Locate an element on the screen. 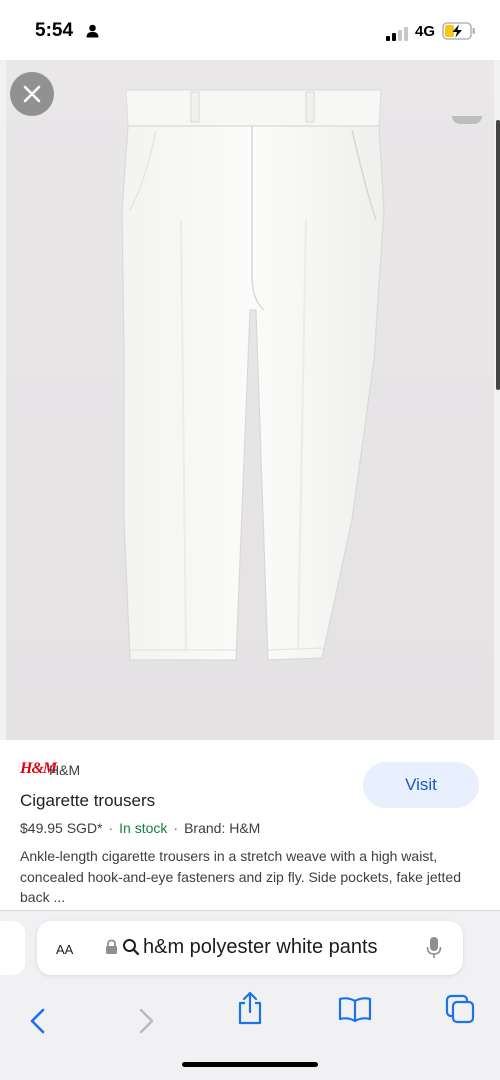 This screenshot has width=500, height=1080. aa-label: AA is located at coordinates (65, 949).